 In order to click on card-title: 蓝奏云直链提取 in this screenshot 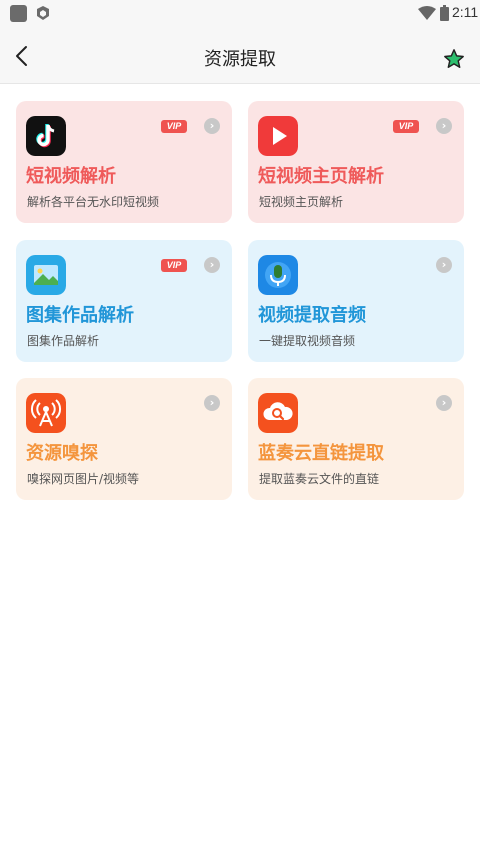, I will do `click(321, 453)`.